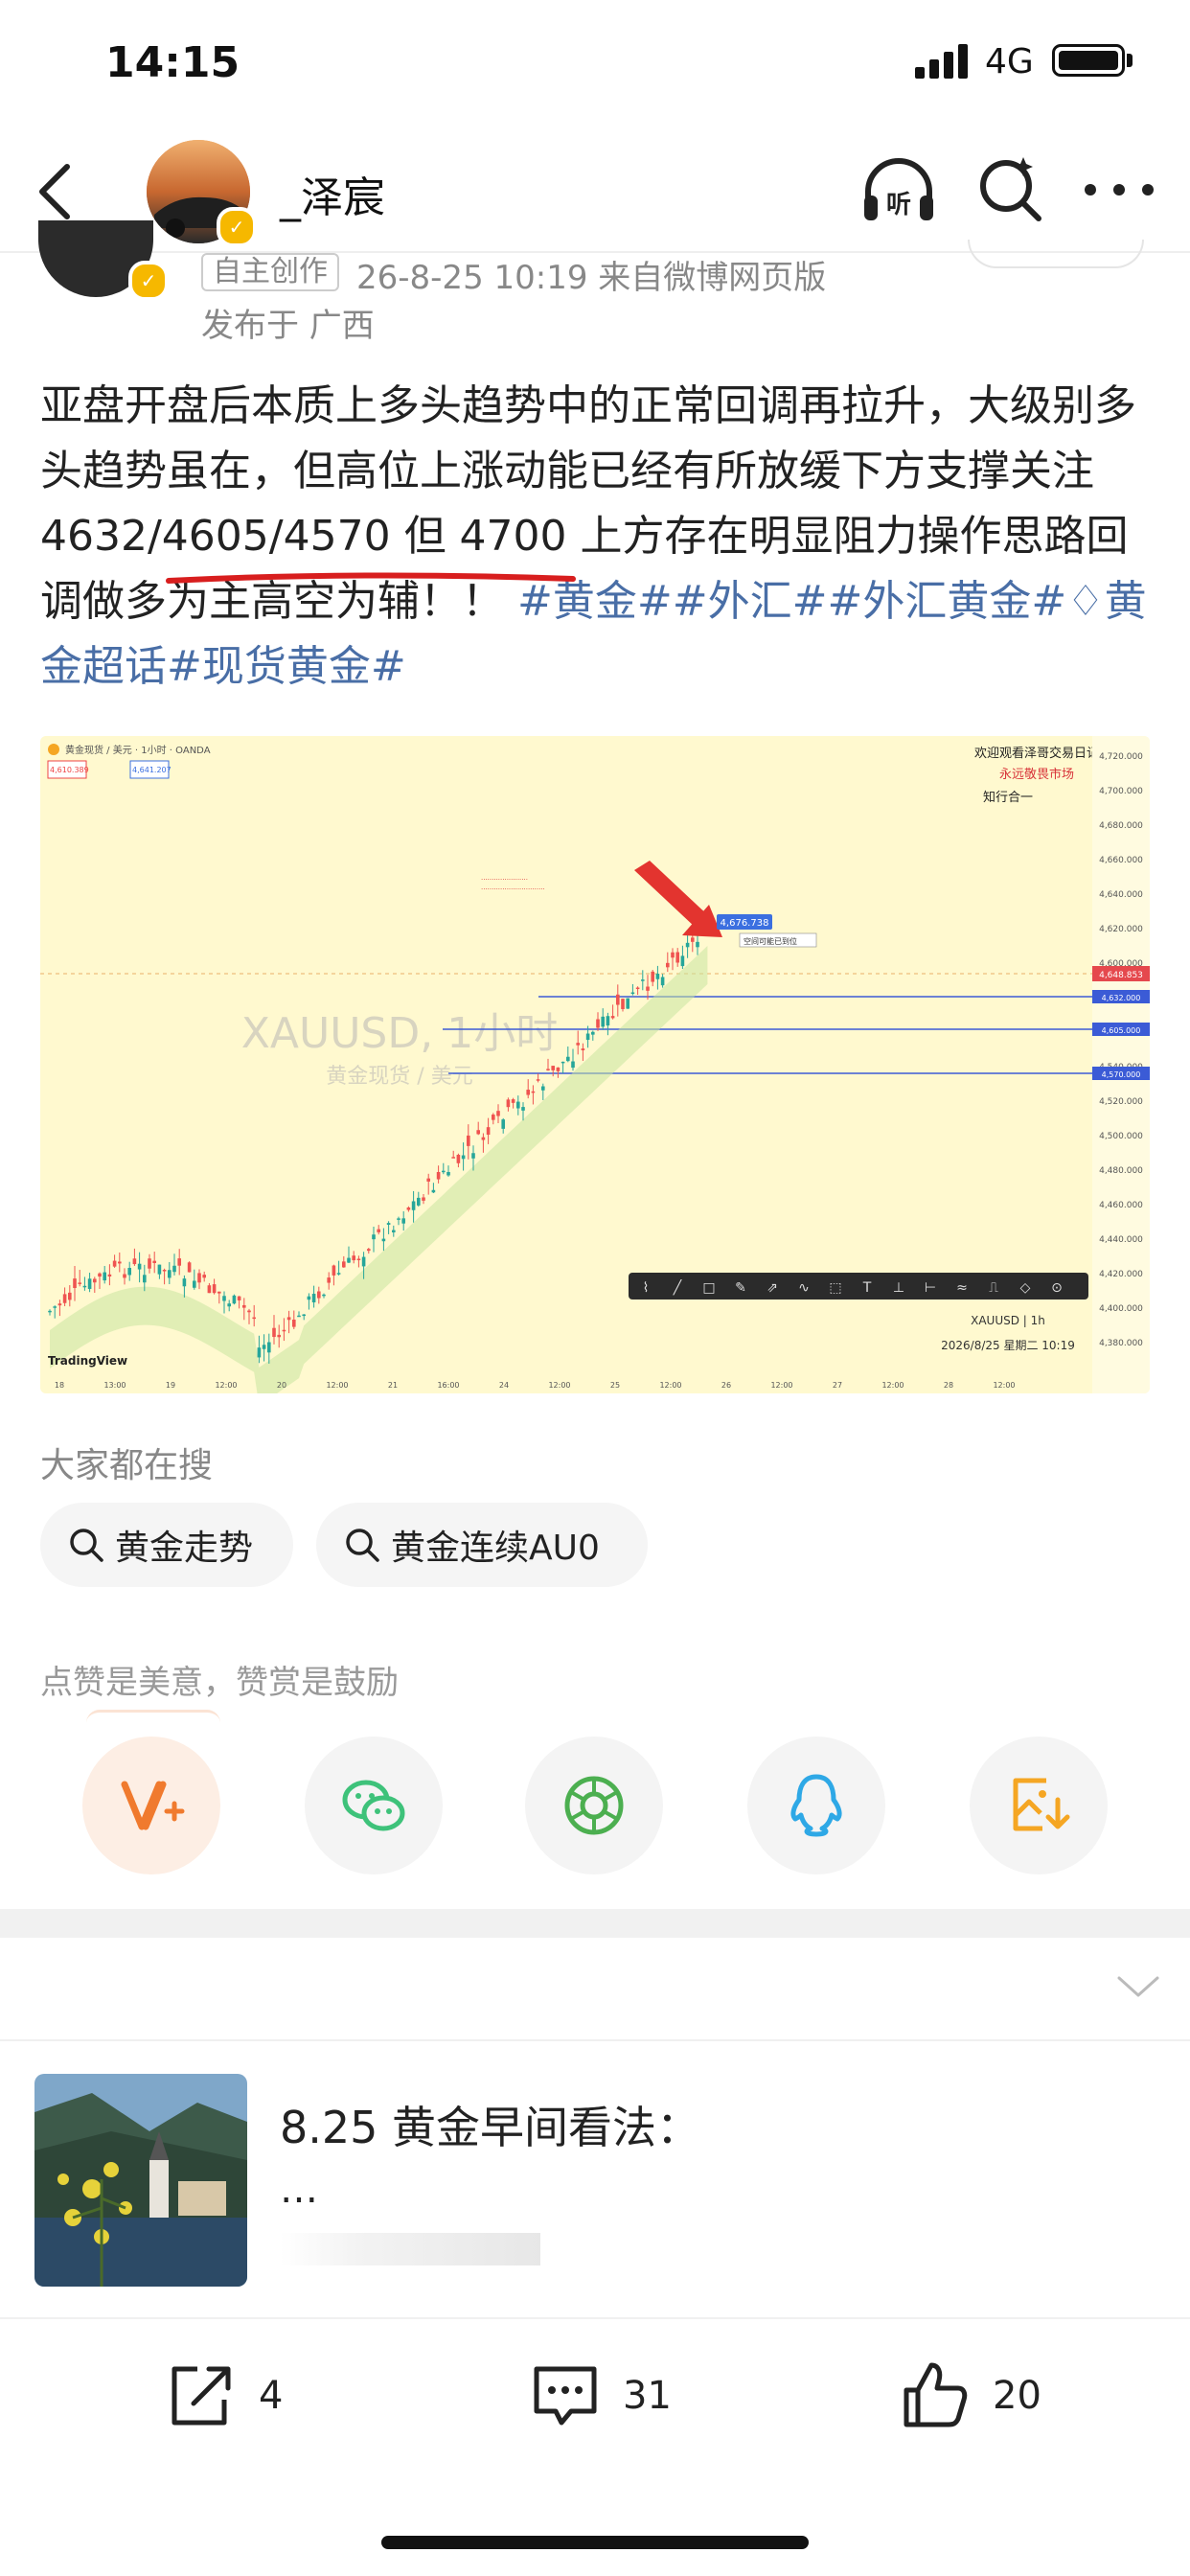 This screenshot has height=2576, width=1190. I want to click on share-moments-button, so click(594, 1805).